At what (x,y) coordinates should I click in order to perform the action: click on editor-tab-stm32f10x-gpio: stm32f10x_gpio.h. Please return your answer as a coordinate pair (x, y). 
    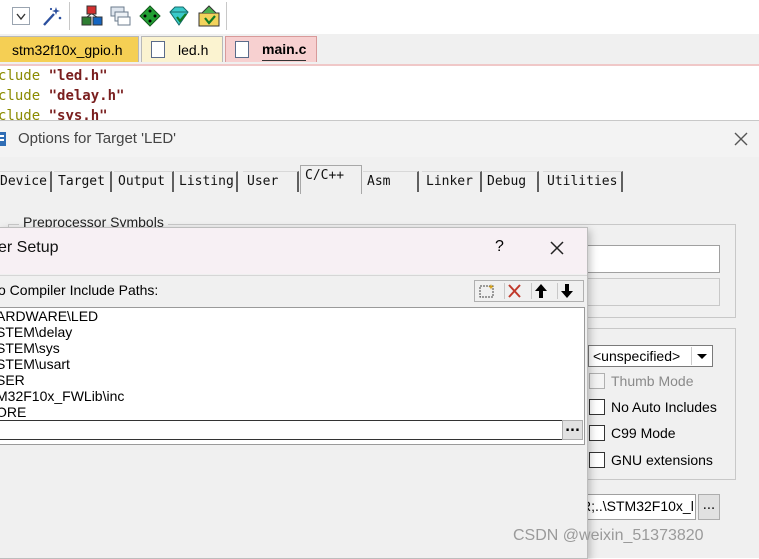
    Looking at the image, I should click on (69, 49).